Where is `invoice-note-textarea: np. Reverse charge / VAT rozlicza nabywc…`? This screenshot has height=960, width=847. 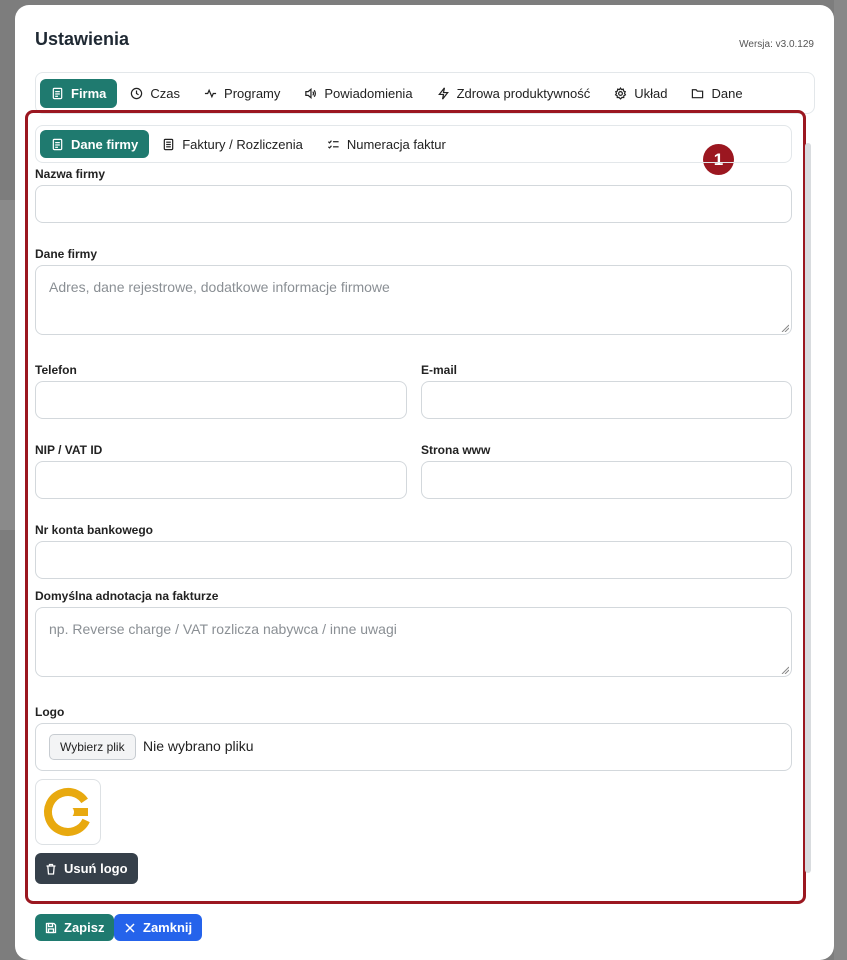
invoice-note-textarea: np. Reverse charge / VAT rozlicza nabywc… is located at coordinates (413, 642).